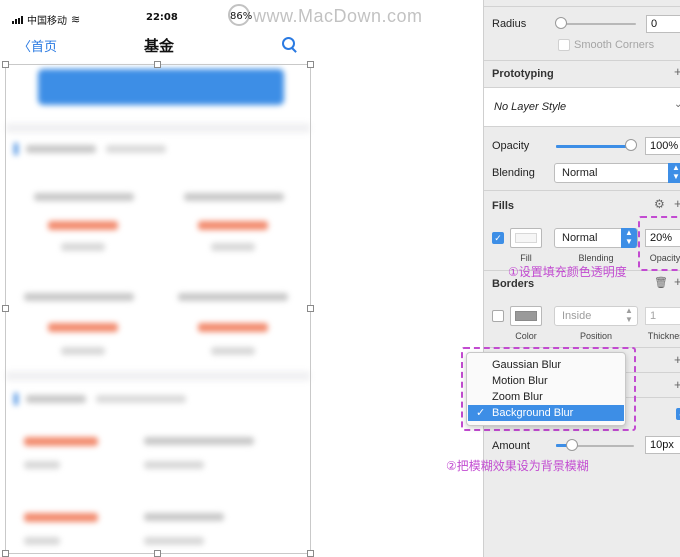  I want to click on annotation-1: ①设置填充颜色透明度, so click(567, 272).